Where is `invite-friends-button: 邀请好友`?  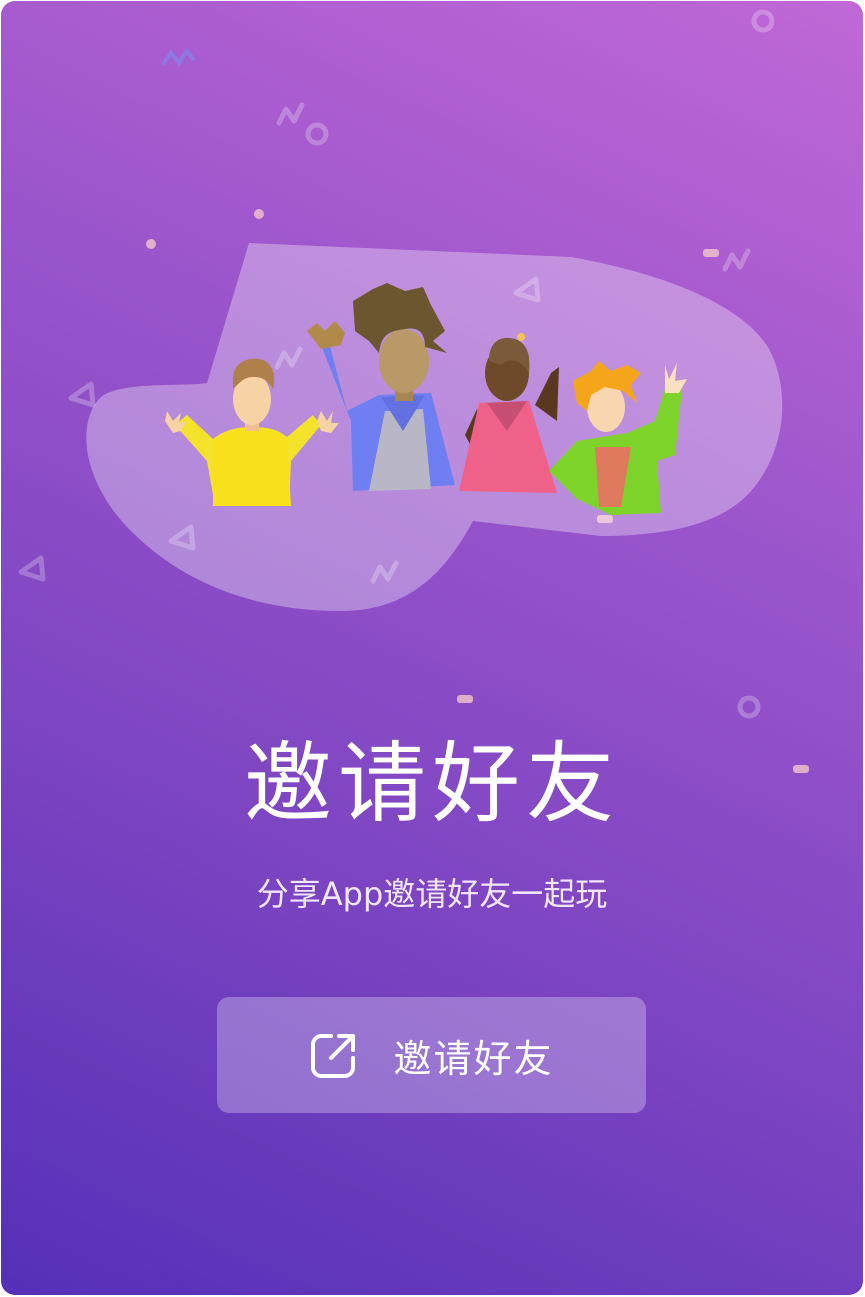 invite-friends-button: 邀请好友 is located at coordinates (431, 1055).